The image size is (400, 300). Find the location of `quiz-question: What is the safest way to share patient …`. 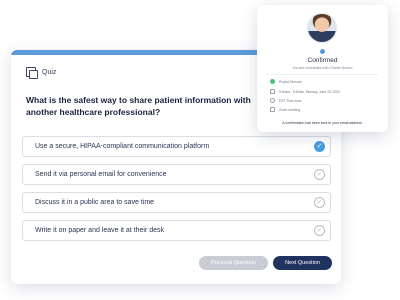

quiz-question: What is the safest way to share patient … is located at coordinates (138, 106).